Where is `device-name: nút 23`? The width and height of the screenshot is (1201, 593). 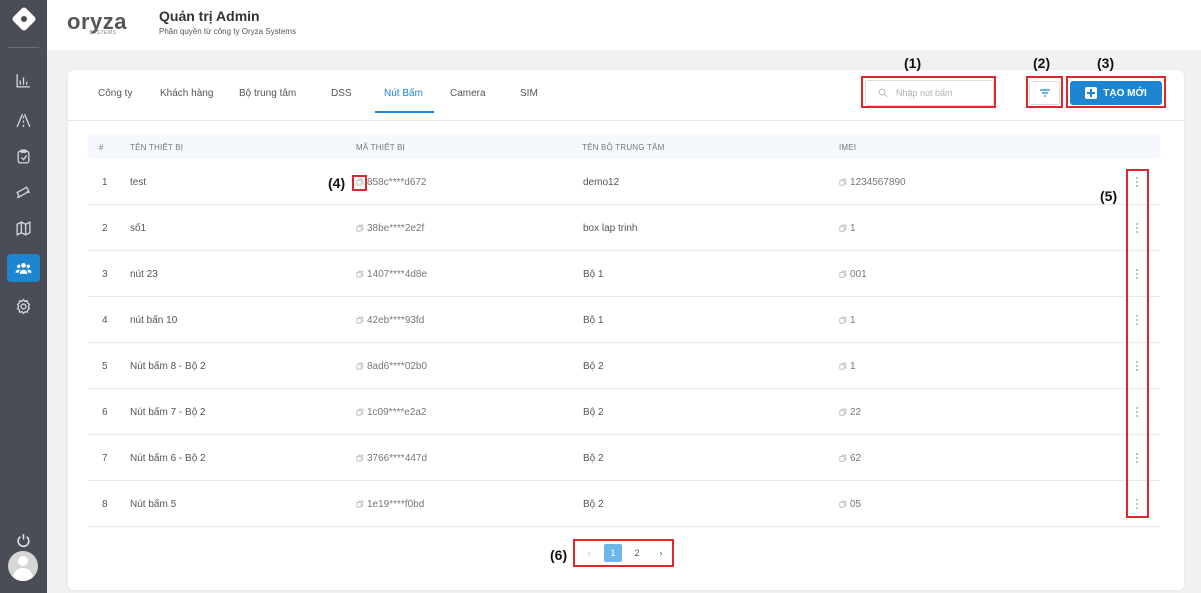
device-name: nút 23 is located at coordinates (144, 274).